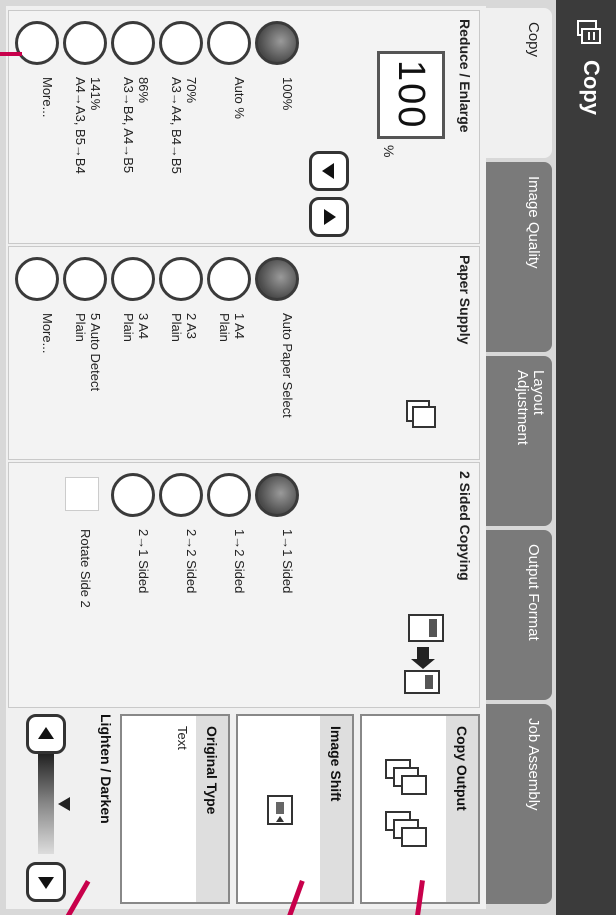  Describe the element at coordinates (228, 131) in the screenshot. I see `reduce-option-auto: Auto %` at that location.